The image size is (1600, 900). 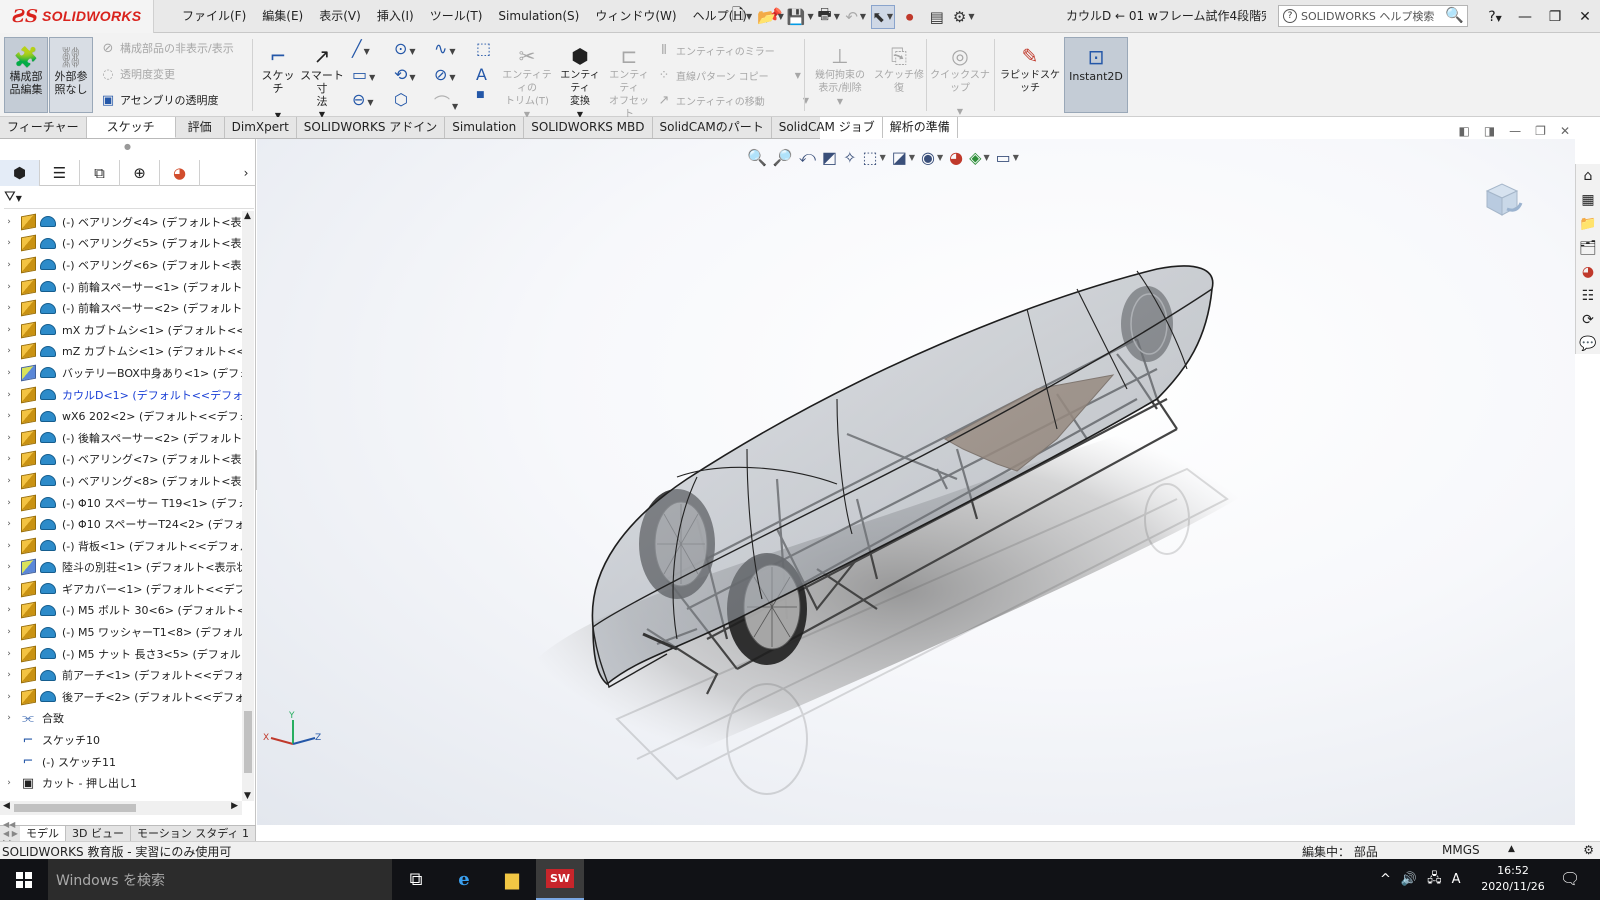 I want to click on display-relations-button: ⊥ 幾何拘束の 表示/削除 ▼, so click(x=840, y=75).